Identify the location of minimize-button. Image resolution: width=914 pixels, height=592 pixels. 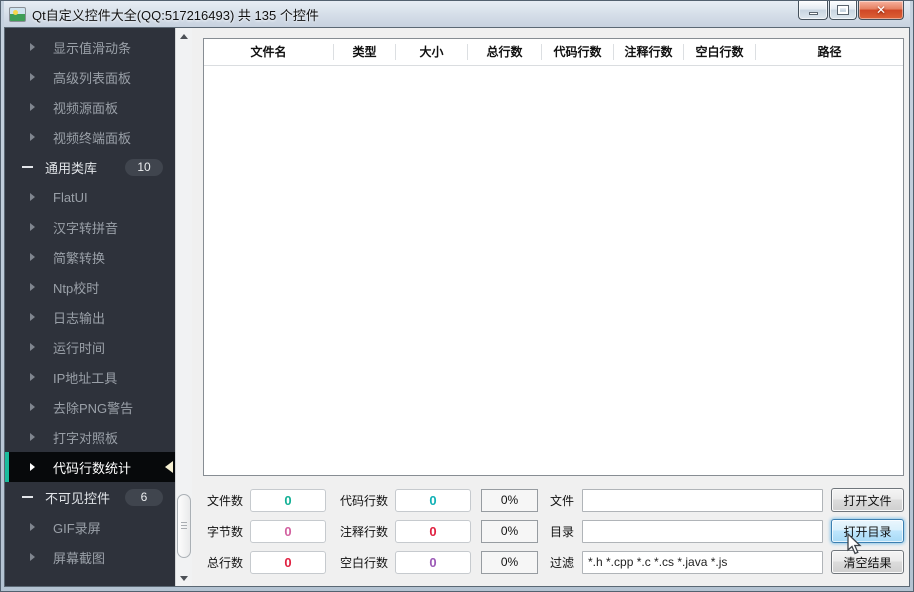
(813, 10).